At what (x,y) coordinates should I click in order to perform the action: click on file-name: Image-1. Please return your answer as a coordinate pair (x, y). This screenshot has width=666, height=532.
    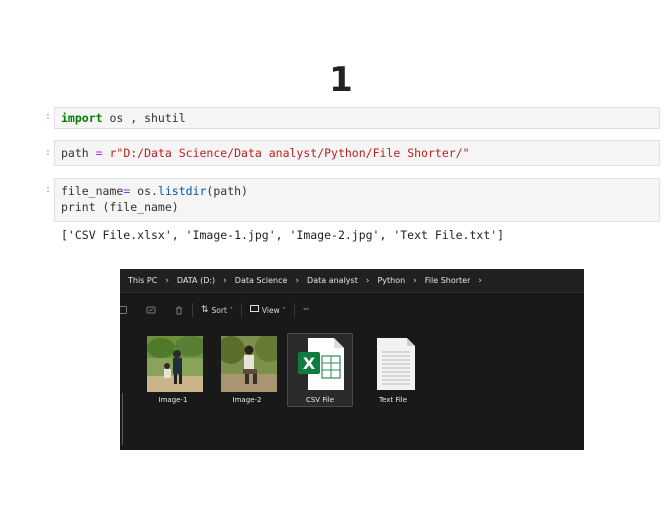
    Looking at the image, I should click on (173, 400).